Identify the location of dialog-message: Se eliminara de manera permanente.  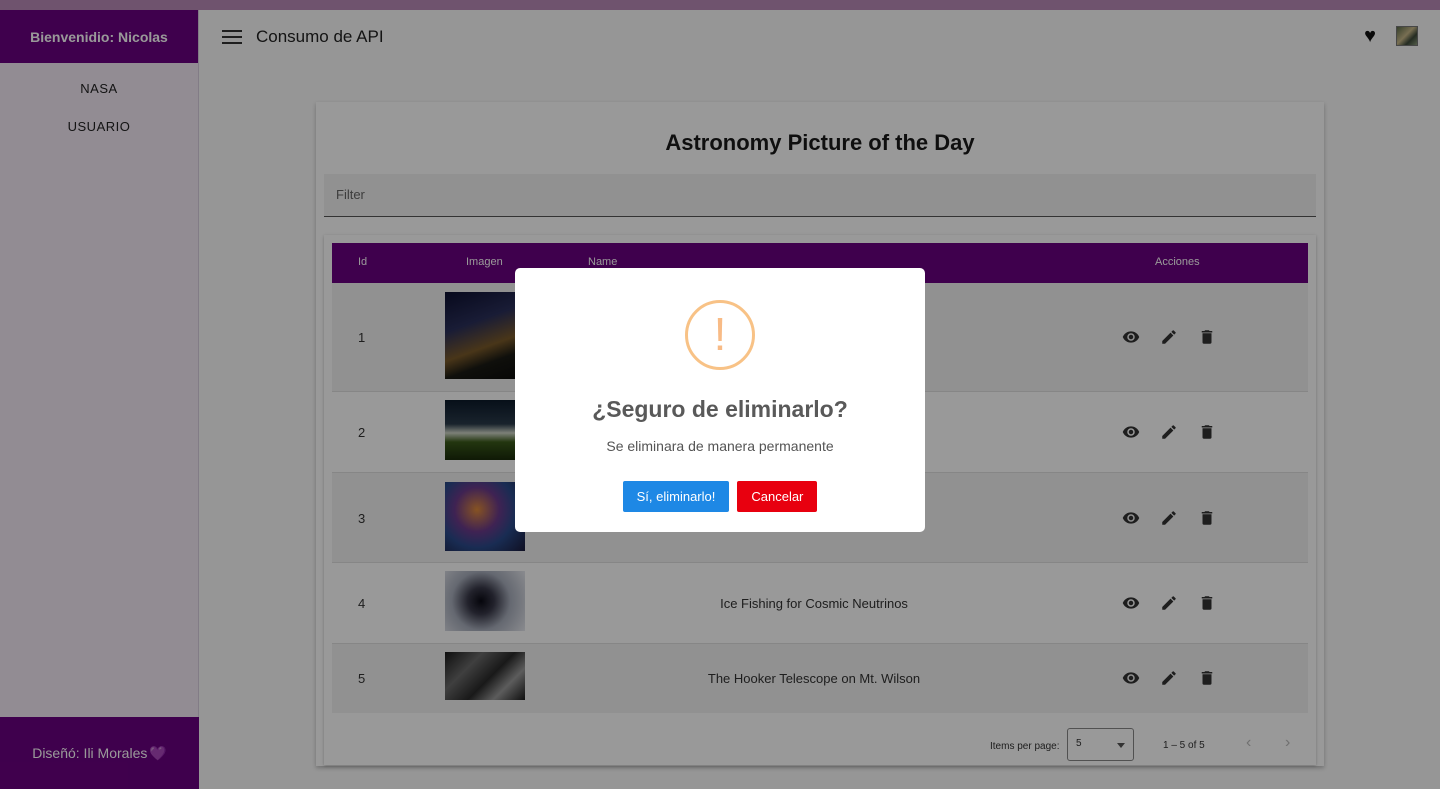
(720, 446).